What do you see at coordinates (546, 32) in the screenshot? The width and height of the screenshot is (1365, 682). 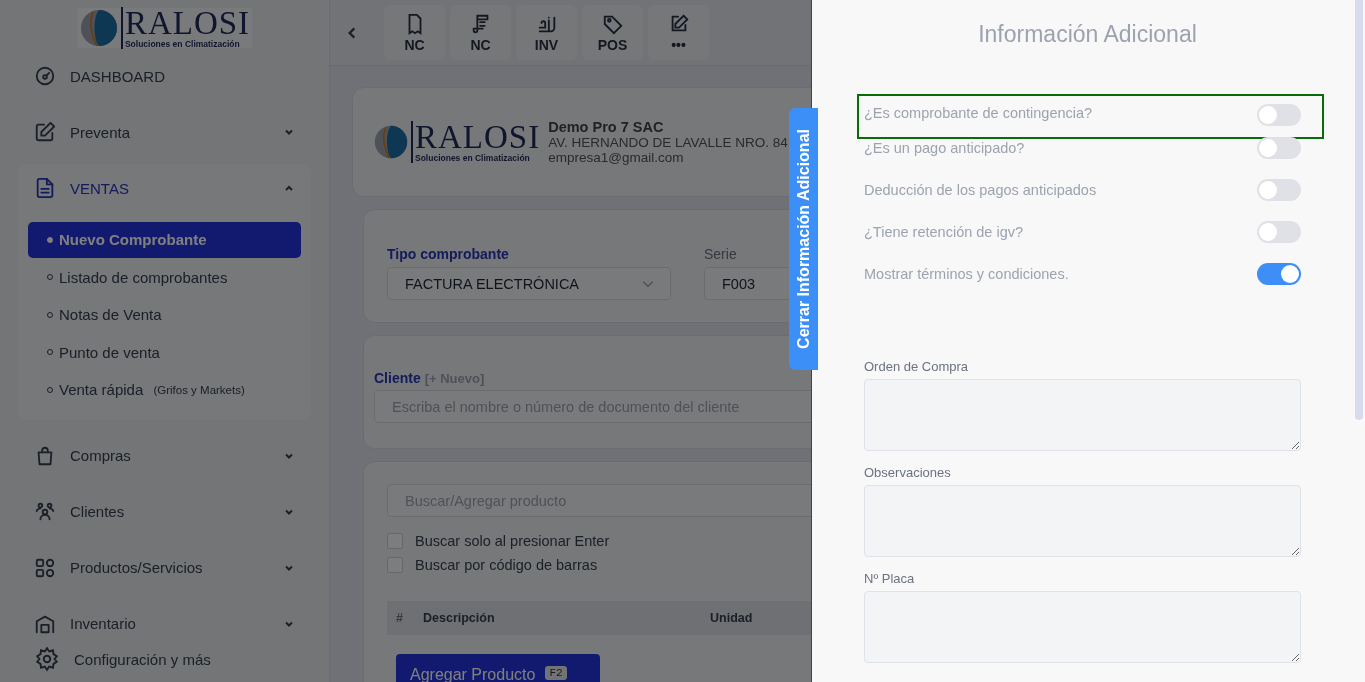 I see `toolbar-button: INV` at bounding box center [546, 32].